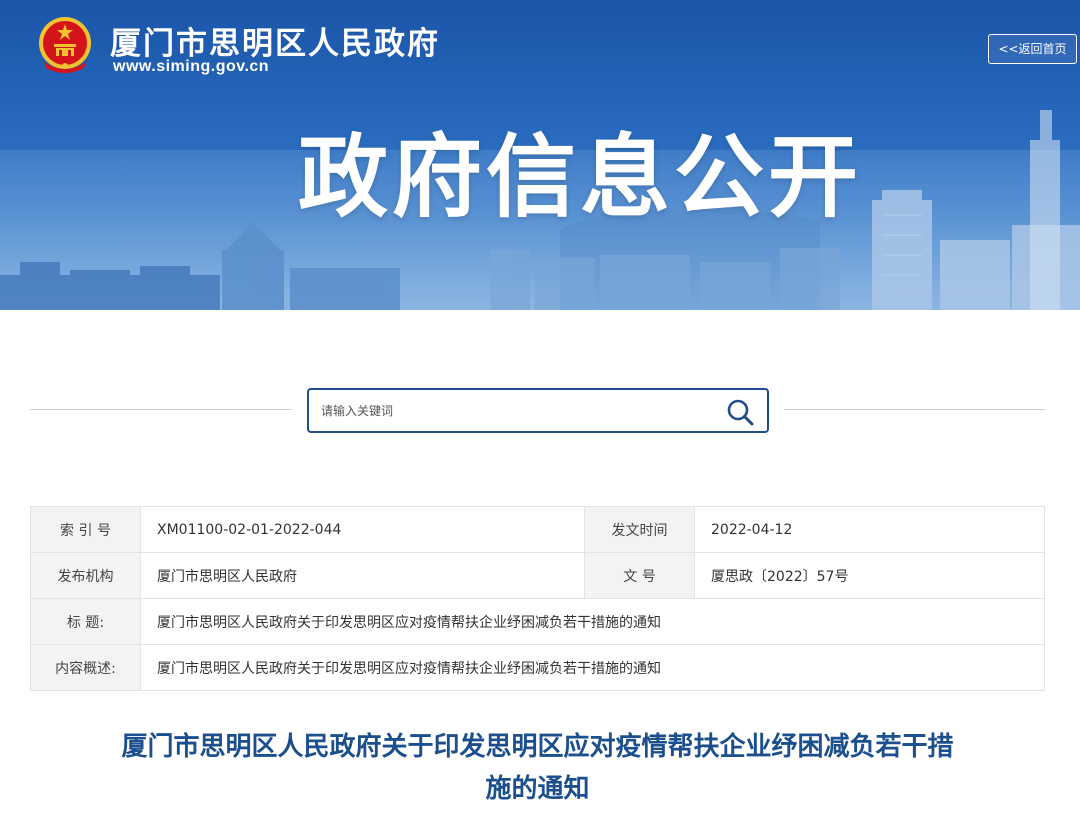  I want to click on index-number-value: XM01100-02-01-2022-044, so click(362, 529).